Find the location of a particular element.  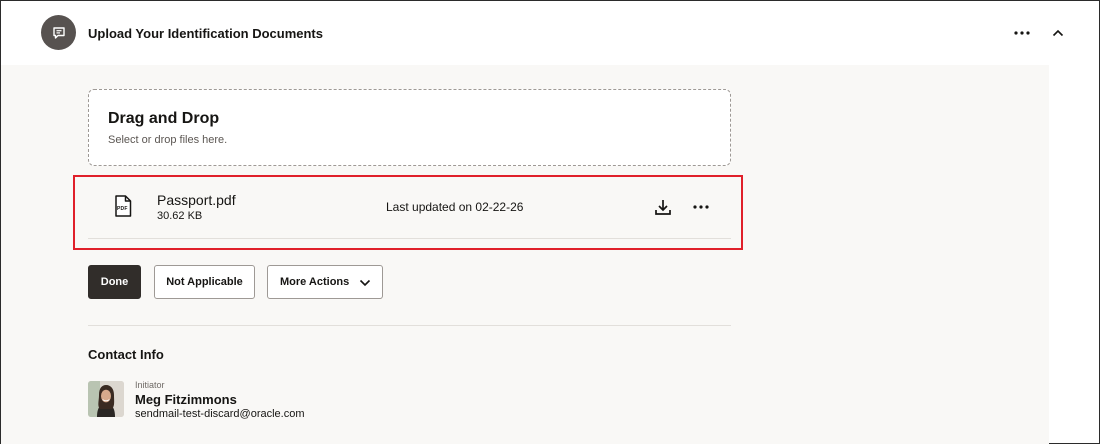

not-applicable-button: Not Applicable is located at coordinates (204, 282).